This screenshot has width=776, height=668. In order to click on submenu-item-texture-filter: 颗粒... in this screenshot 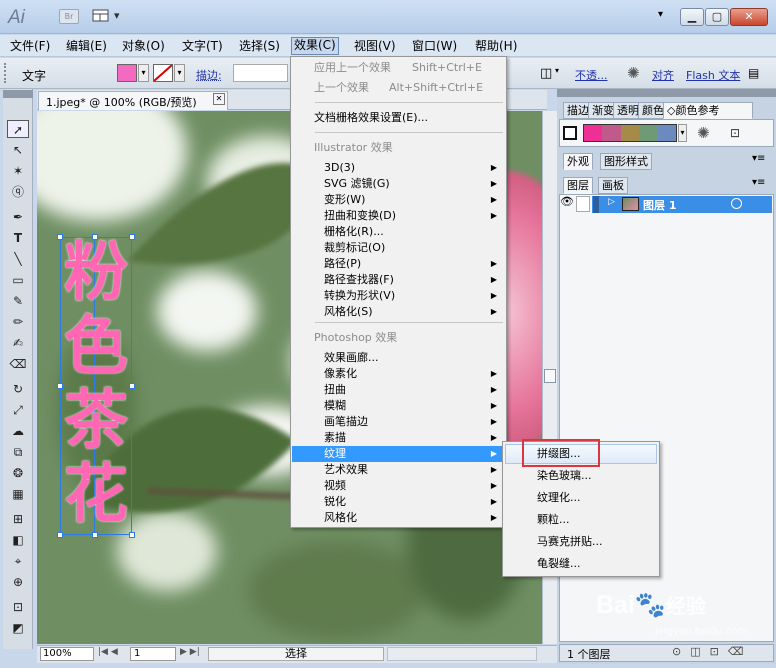, I will do `click(581, 520)`.